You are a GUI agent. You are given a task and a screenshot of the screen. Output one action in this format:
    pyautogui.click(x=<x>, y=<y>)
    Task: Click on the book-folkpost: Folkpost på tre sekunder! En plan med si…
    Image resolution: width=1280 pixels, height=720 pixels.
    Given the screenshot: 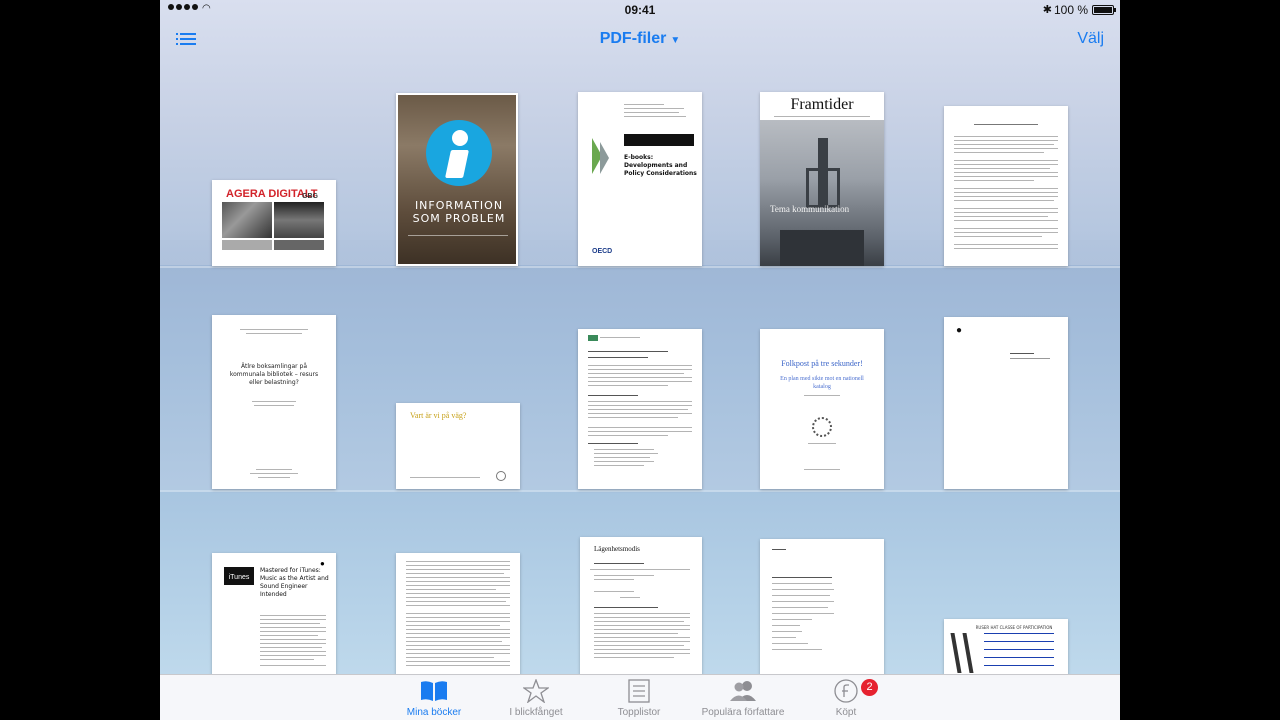 What is the action you would take?
    pyautogui.click(x=822, y=409)
    